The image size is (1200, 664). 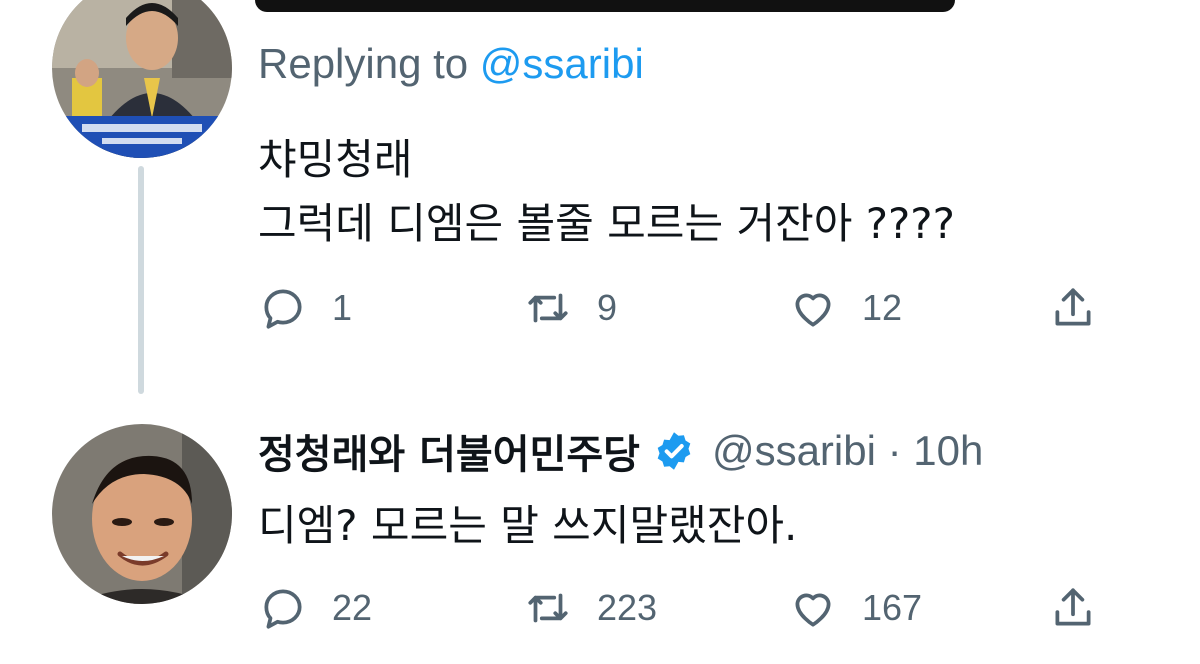 I want to click on replying-to: Replying to @ssaribi, so click(x=451, y=64).